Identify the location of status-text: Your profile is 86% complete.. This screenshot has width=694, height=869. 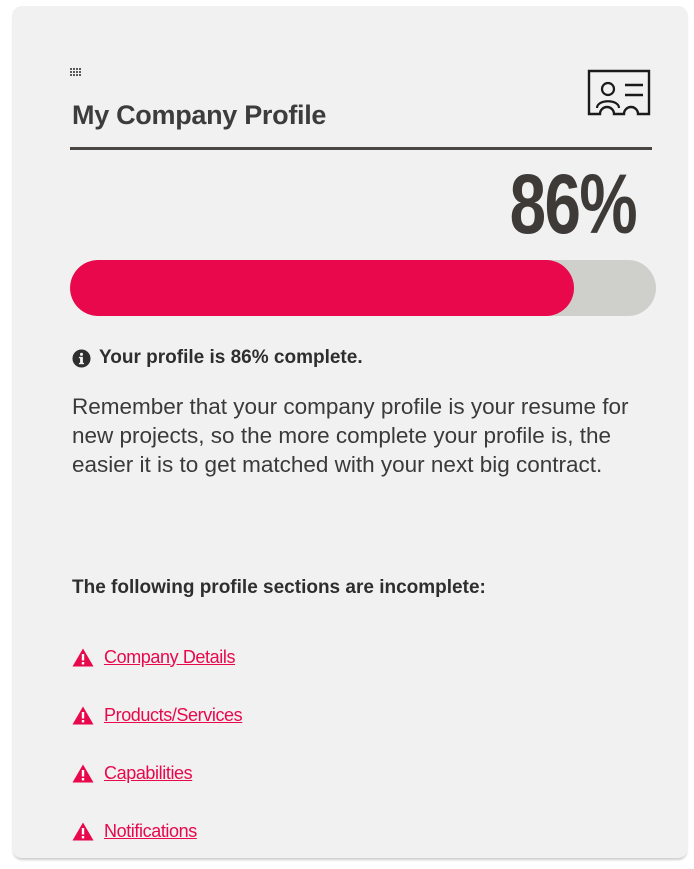
(231, 357).